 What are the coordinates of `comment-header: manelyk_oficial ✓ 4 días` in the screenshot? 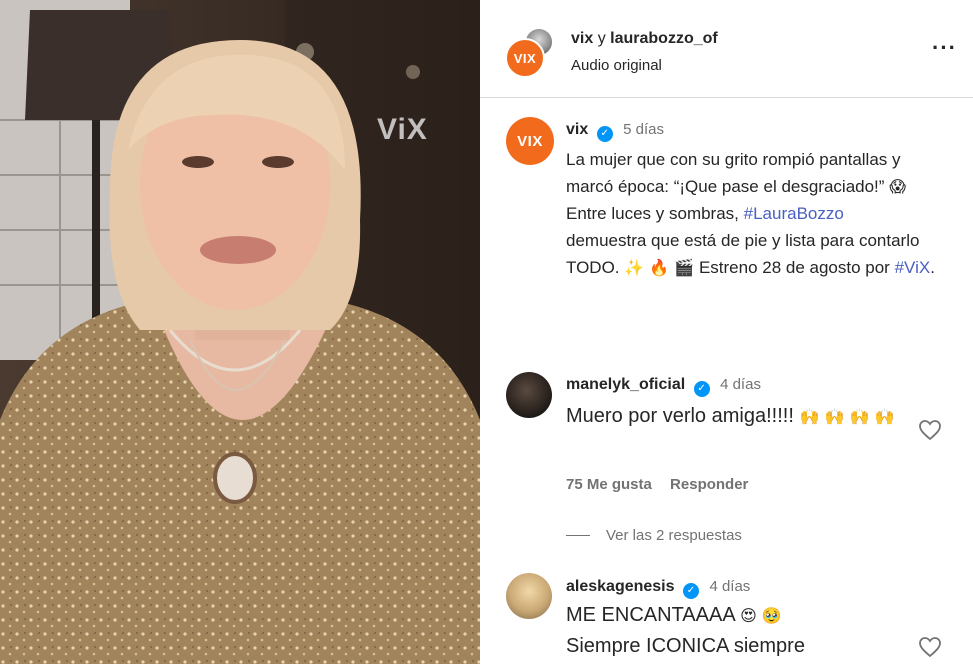 It's located at (663, 386).